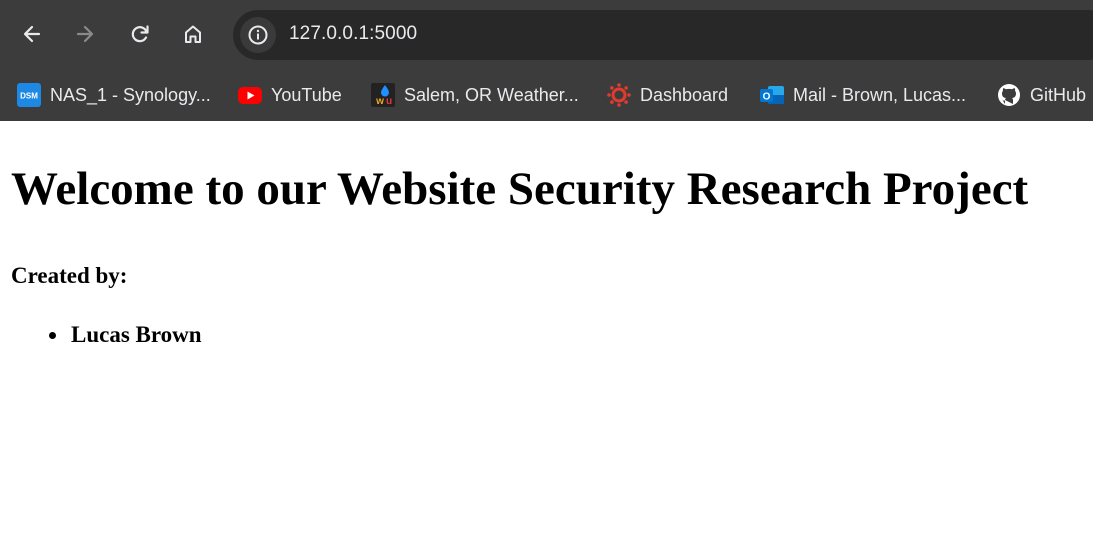 This screenshot has height=551, width=1093. Describe the element at coordinates (52, 335) in the screenshot. I see `bullet` at that location.